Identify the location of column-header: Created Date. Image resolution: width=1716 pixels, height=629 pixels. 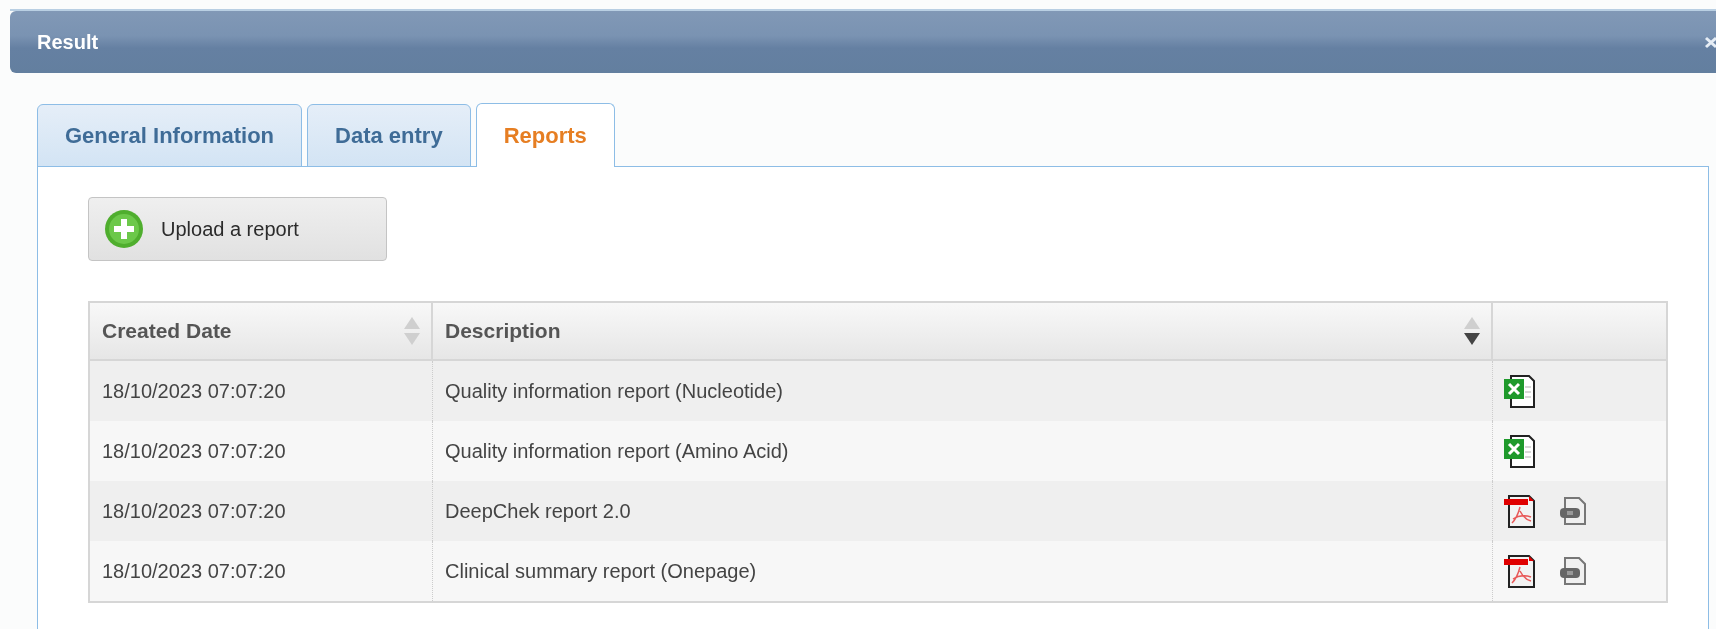
(261, 331).